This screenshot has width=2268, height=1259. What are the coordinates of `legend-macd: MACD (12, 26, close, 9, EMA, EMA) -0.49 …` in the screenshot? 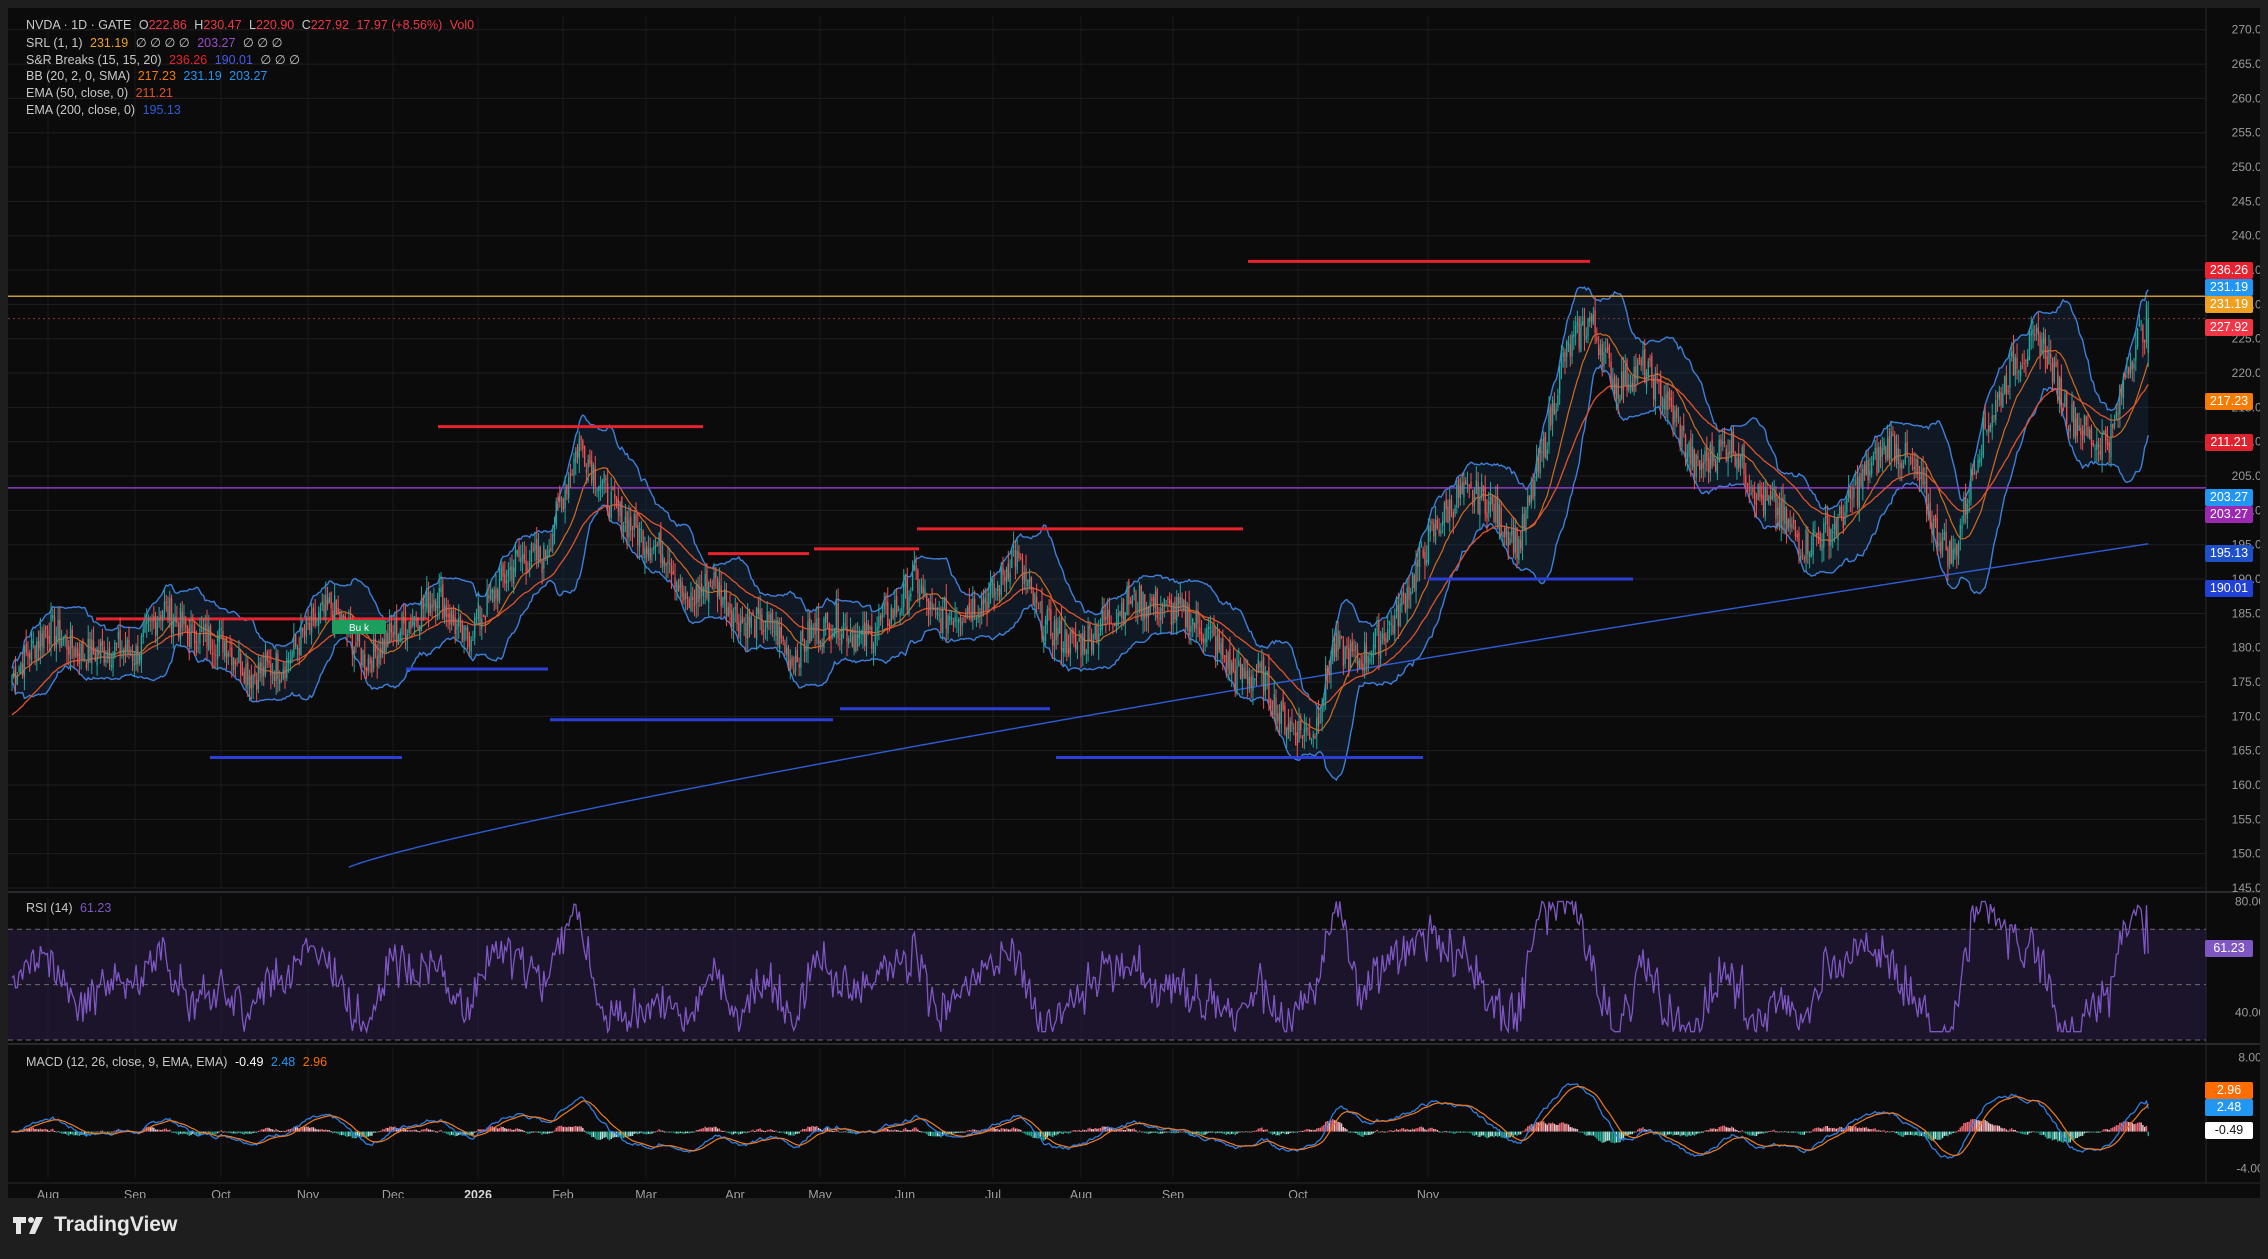 It's located at (178, 1062).